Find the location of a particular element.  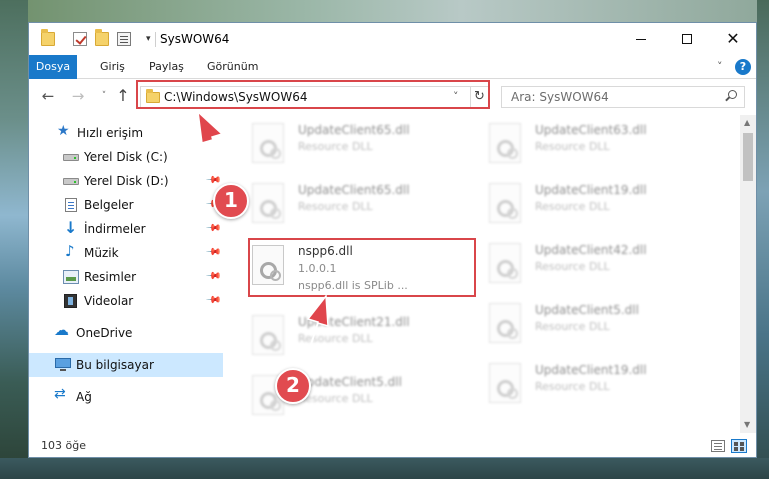

annotation-arrows is located at coordinates (262, 245).